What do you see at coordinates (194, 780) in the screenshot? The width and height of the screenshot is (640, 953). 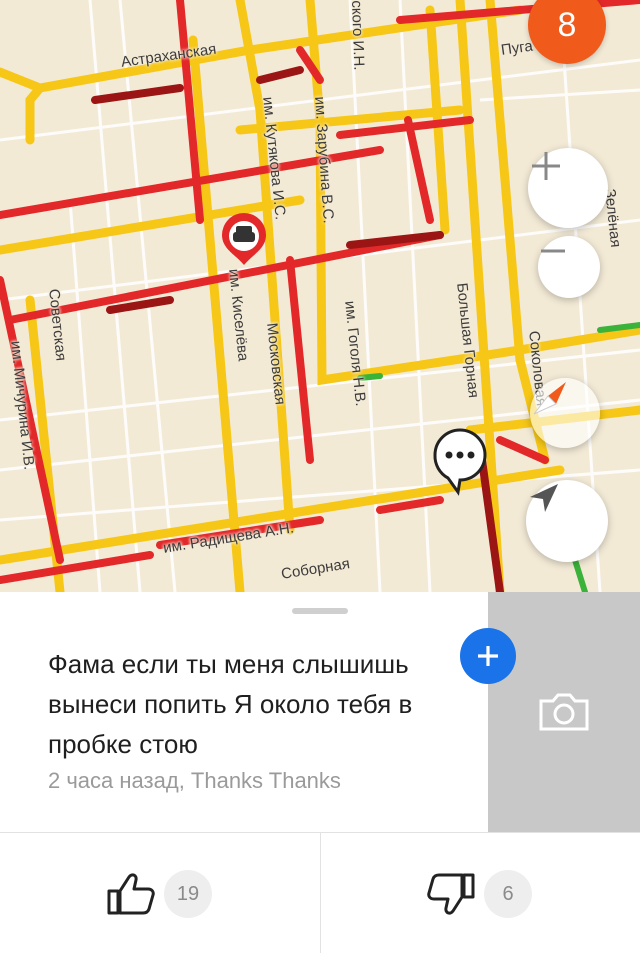 I see `event-meta: 2 часа назад, Thanks Thanks` at bounding box center [194, 780].